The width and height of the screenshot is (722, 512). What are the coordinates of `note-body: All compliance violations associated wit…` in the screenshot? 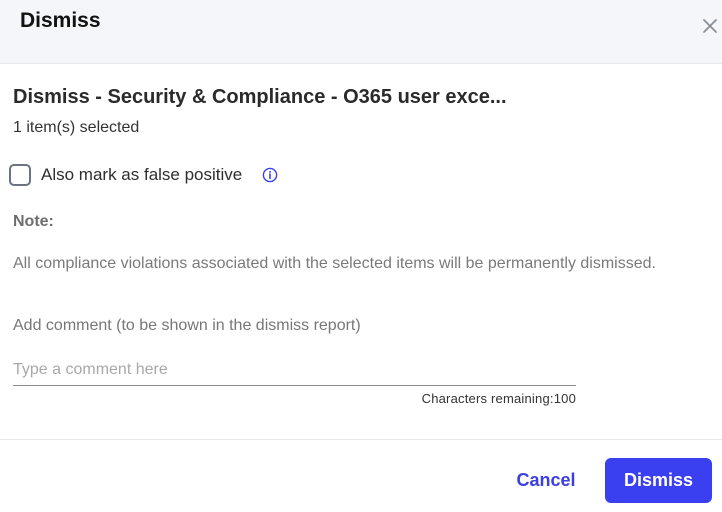 It's located at (334, 263).